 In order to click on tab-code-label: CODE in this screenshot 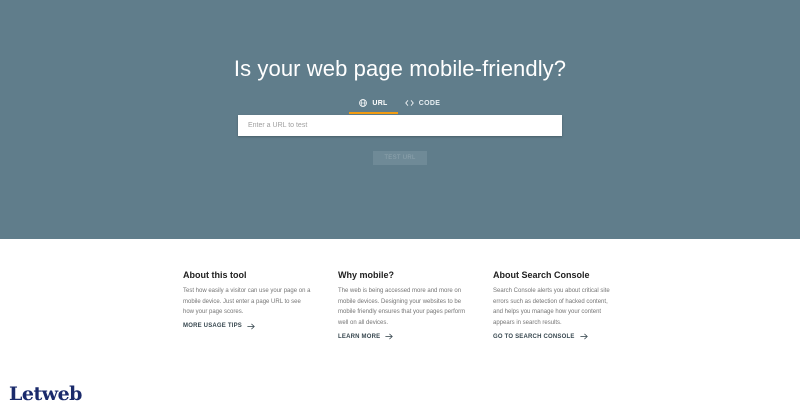, I will do `click(429, 103)`.